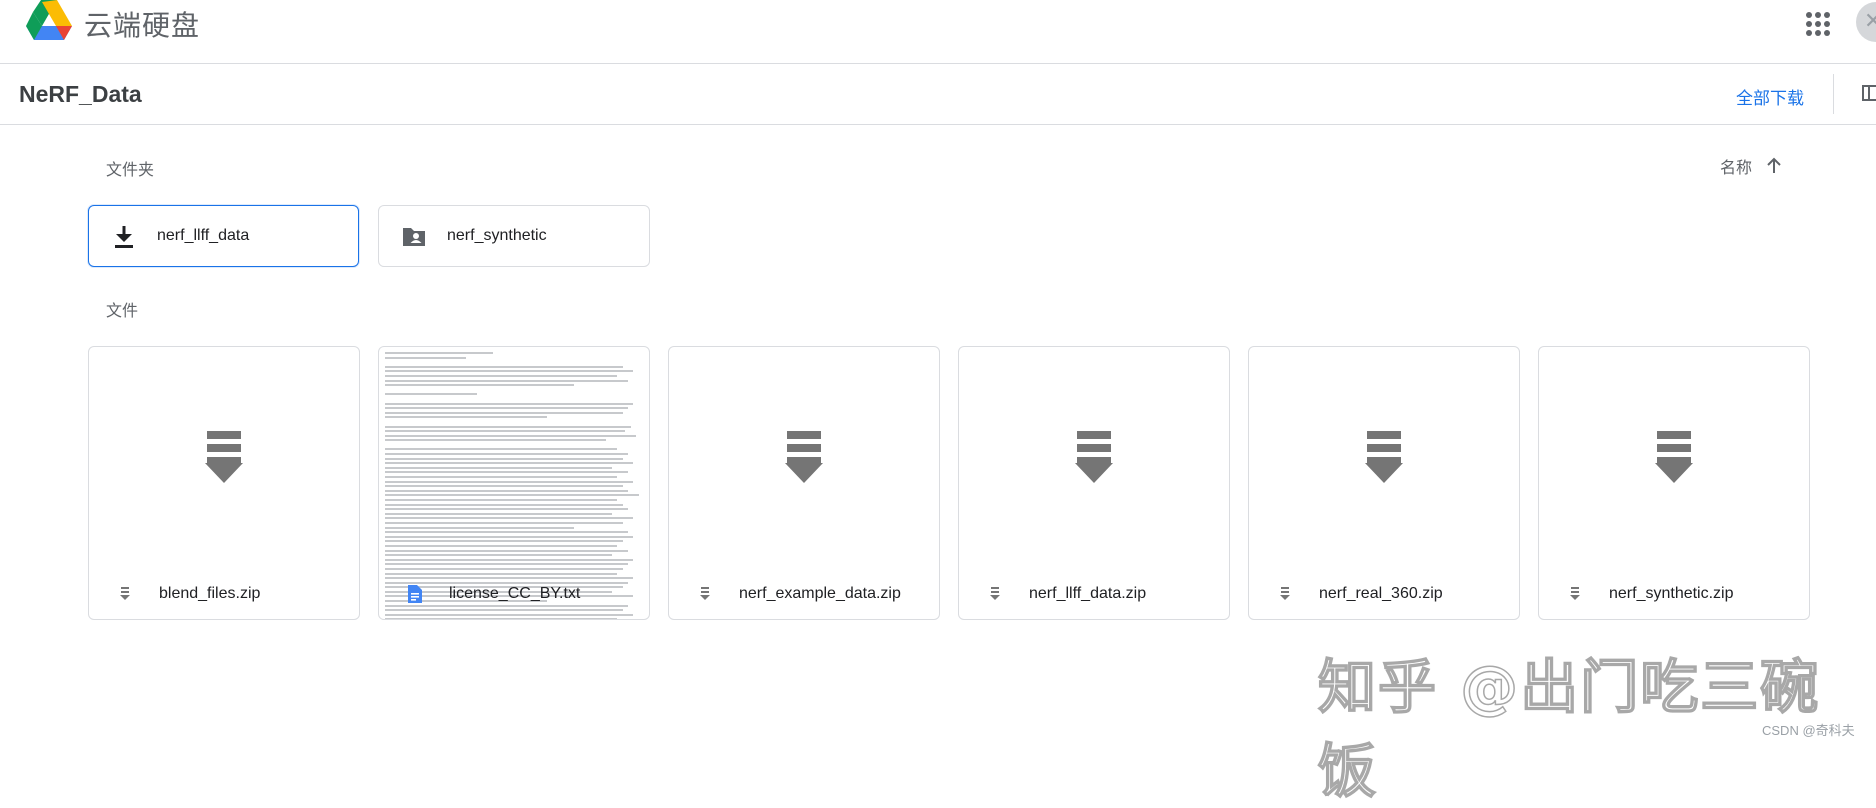  Describe the element at coordinates (1736, 168) in the screenshot. I see `sort-label: 名称` at that location.